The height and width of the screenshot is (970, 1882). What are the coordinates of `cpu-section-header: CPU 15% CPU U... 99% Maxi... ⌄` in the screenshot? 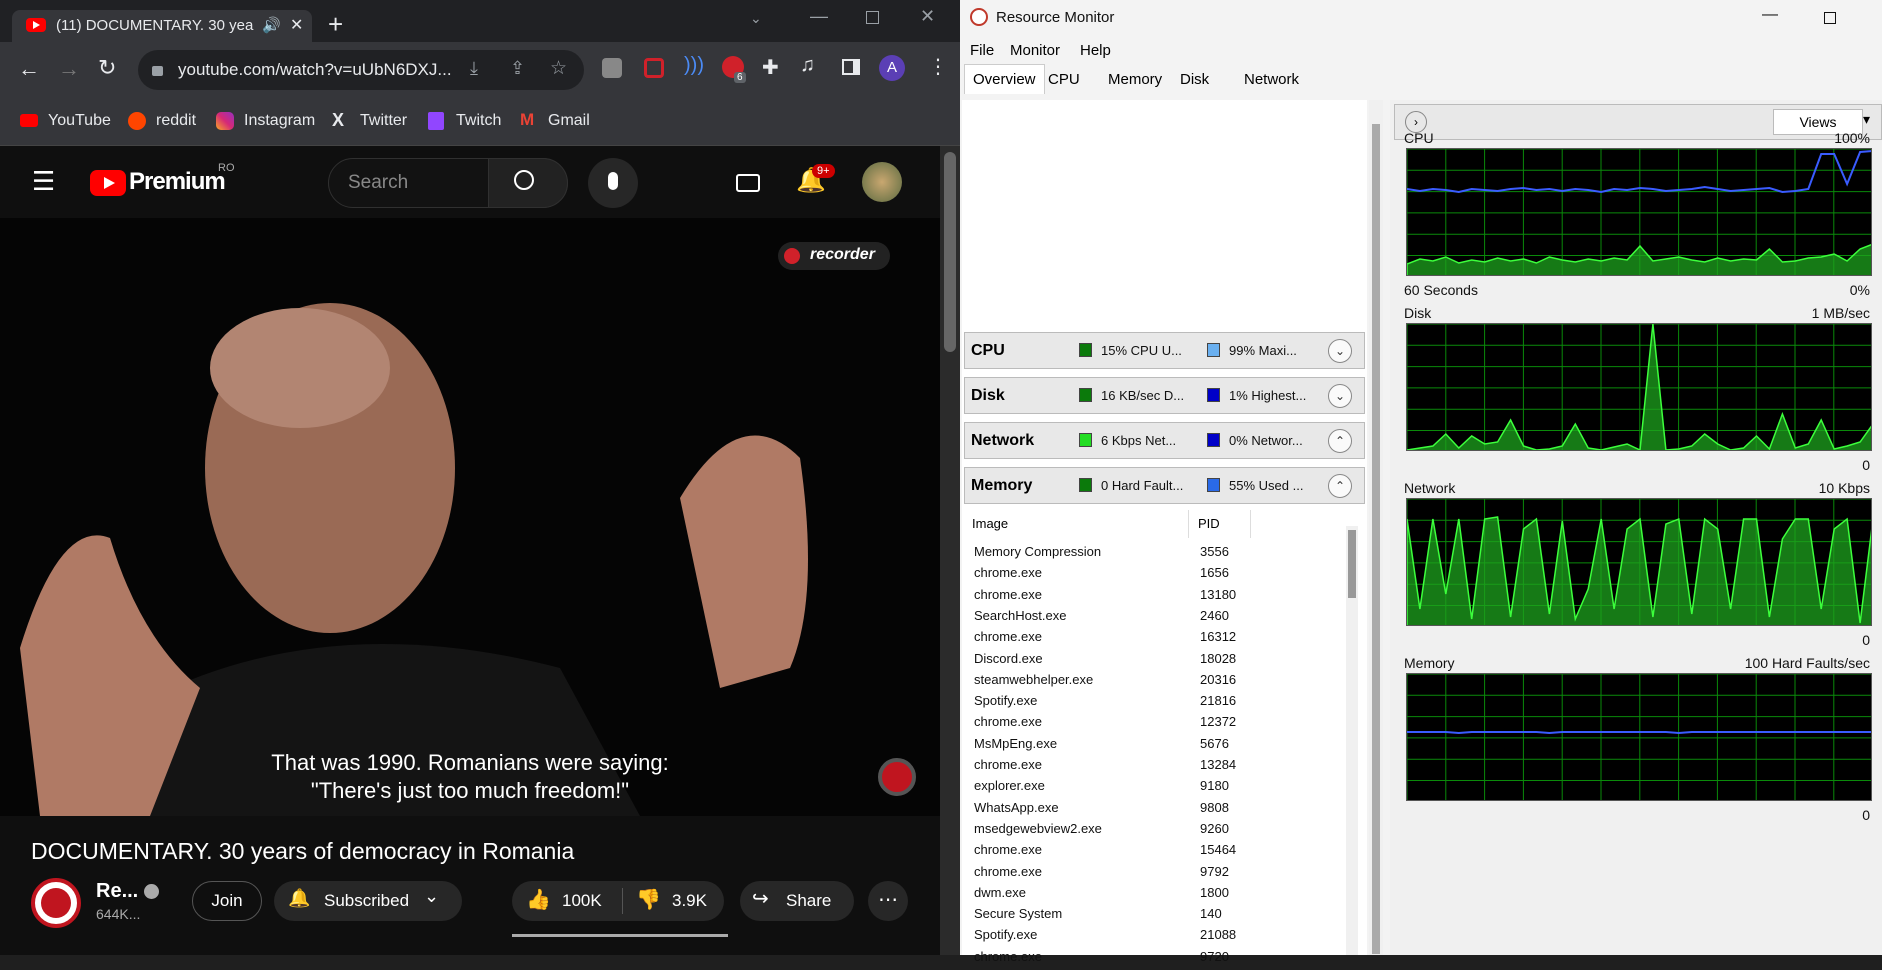 It's located at (1164, 350).